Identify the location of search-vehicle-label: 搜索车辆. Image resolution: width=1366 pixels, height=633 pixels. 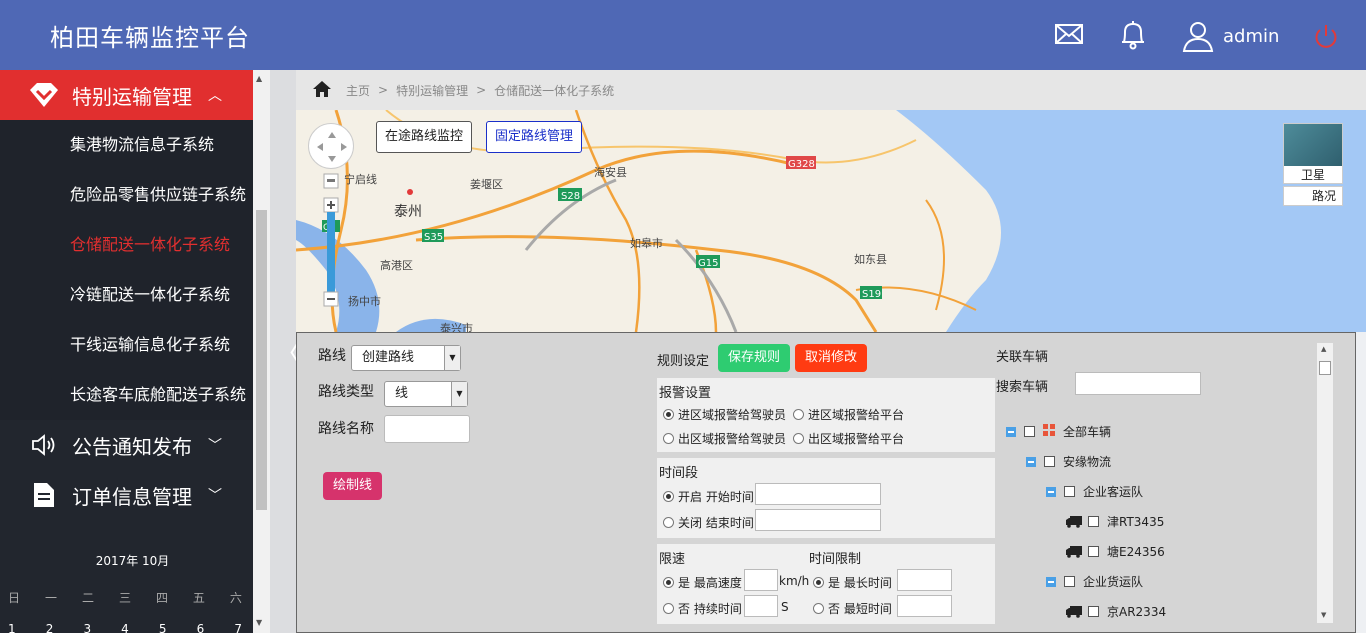
(1022, 387).